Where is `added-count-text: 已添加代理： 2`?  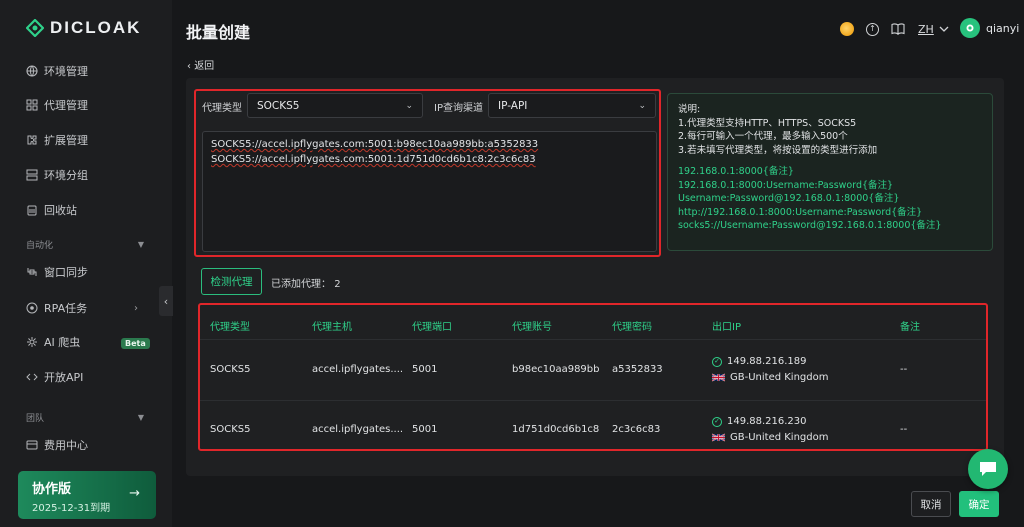 added-count-text: 已添加代理： 2 is located at coordinates (306, 282).